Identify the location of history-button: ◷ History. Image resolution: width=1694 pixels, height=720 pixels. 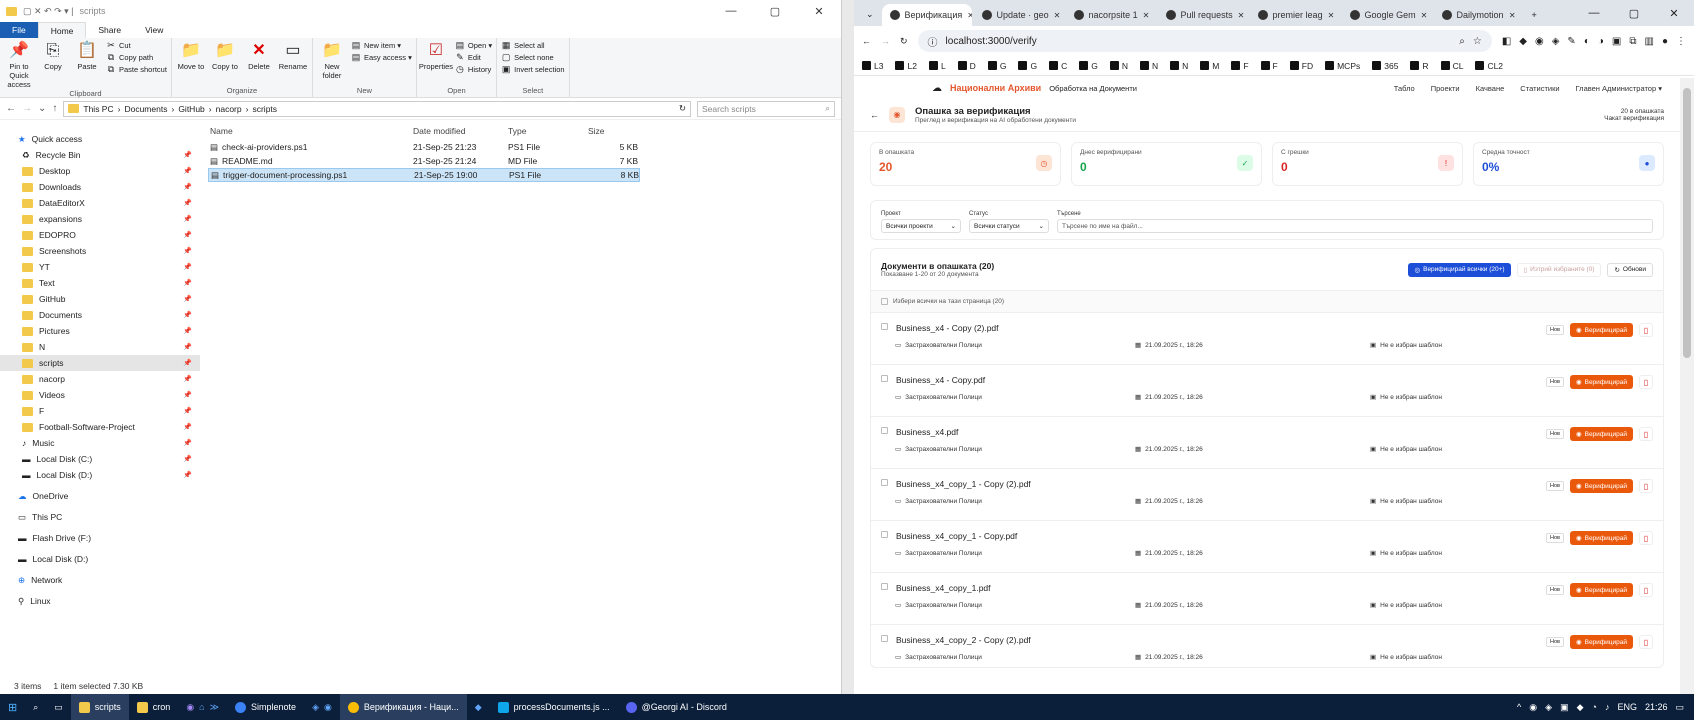
(473, 69).